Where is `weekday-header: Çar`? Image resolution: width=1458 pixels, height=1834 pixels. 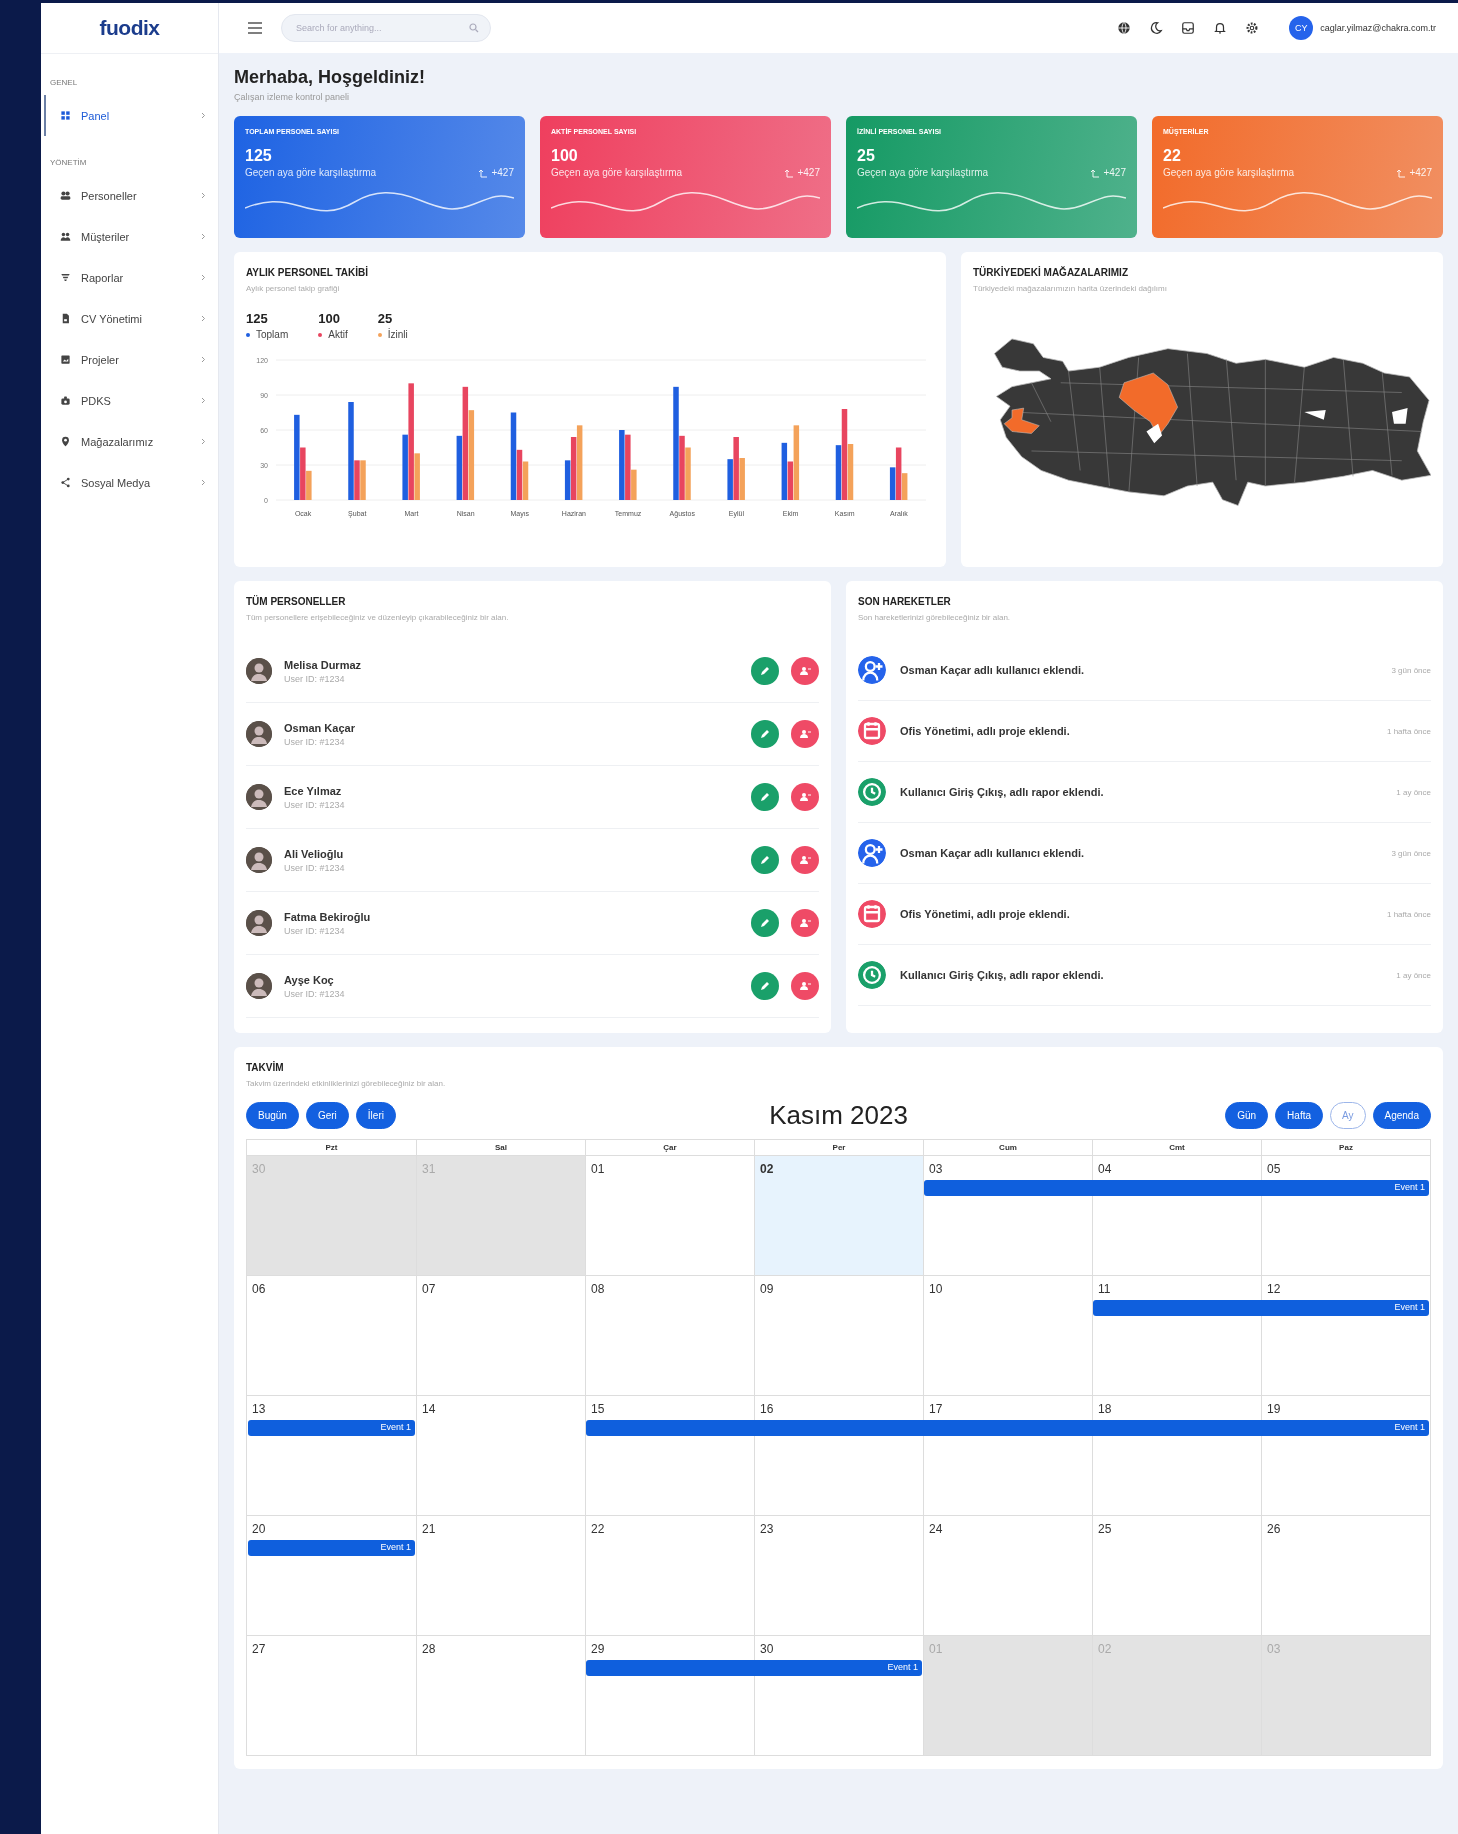
weekday-header: Çar is located at coordinates (669, 1147).